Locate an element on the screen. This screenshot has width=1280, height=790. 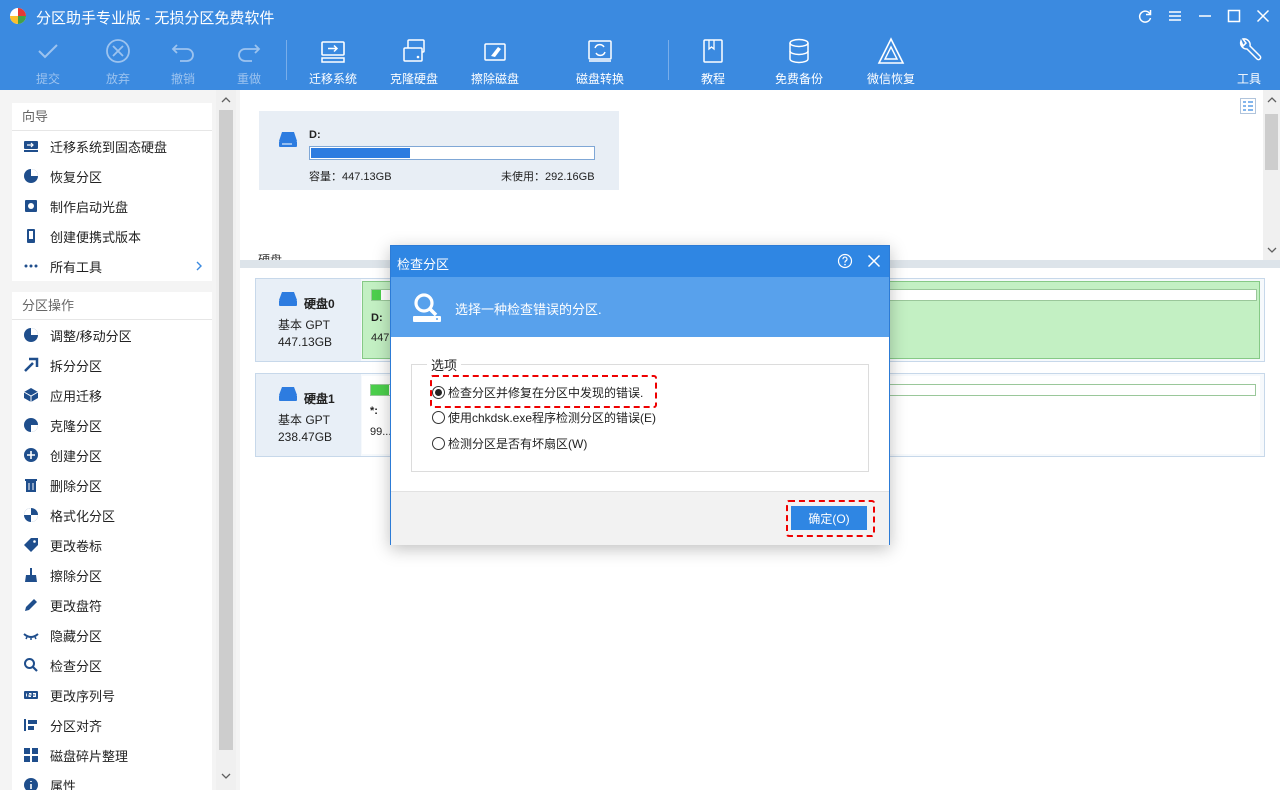
sidebar-item-split: 拆分分区 is located at coordinates (112, 365).